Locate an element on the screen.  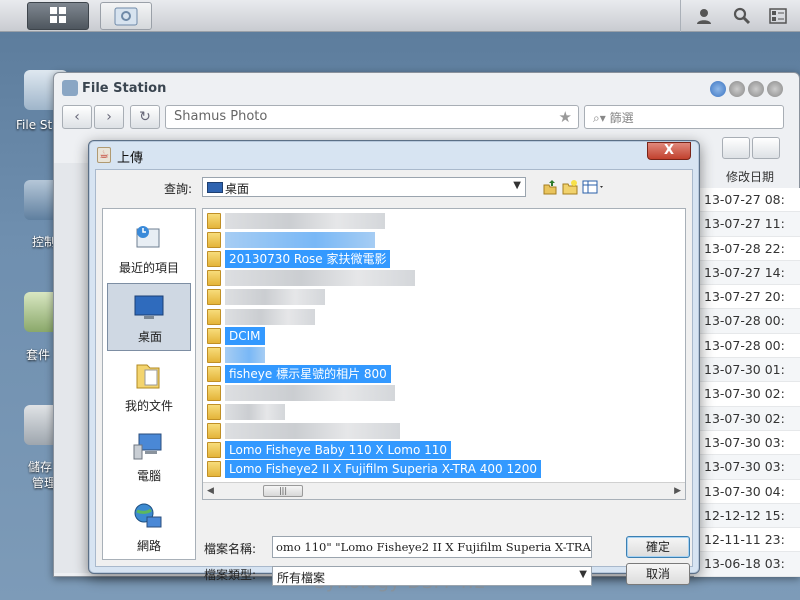
user-icon is located at coordinates (704, 16).